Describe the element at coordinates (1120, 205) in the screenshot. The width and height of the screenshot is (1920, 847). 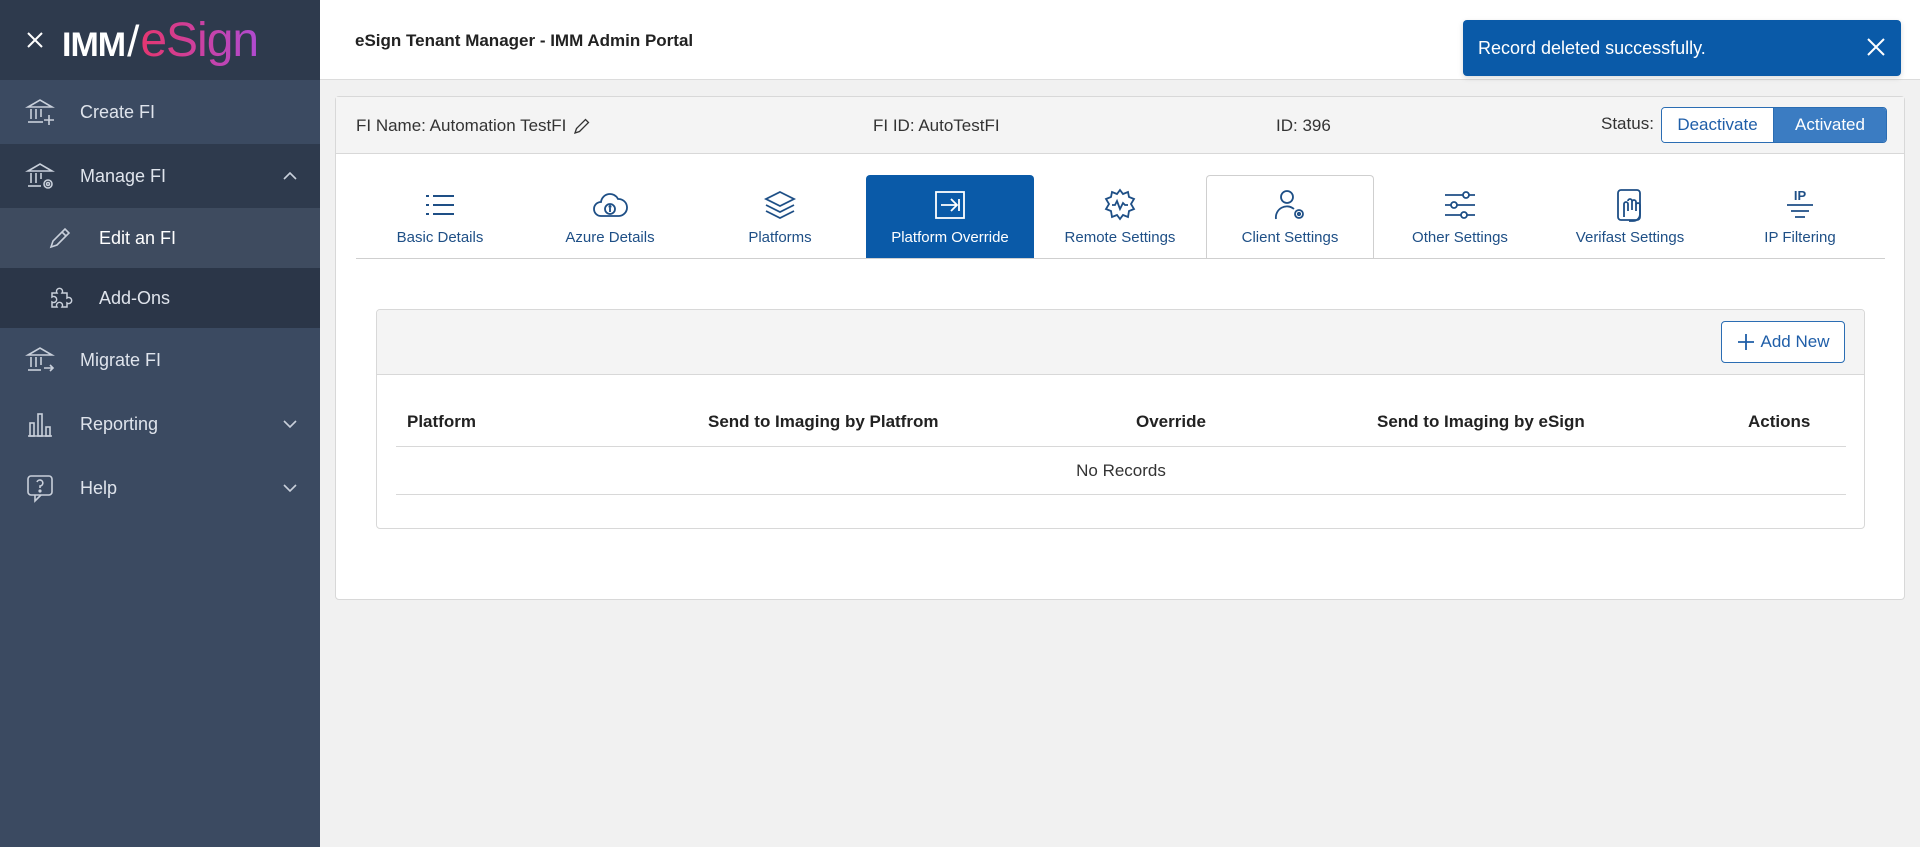
I see `gear-wave-icon` at that location.